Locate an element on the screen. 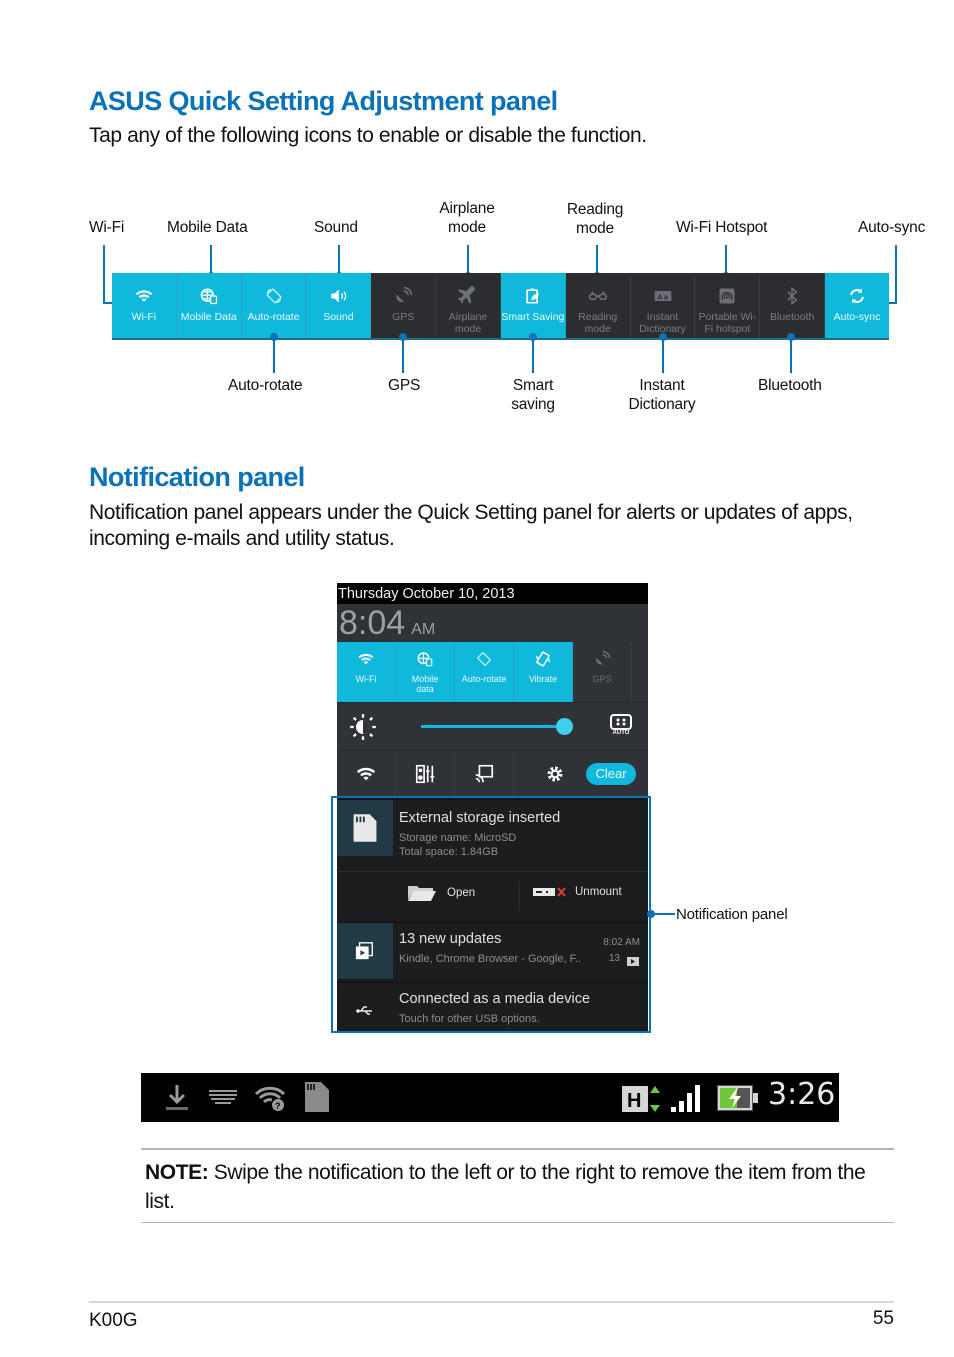 This screenshot has height=1357, width=954. wifi-unknown-icon: ? is located at coordinates (270, 1100).